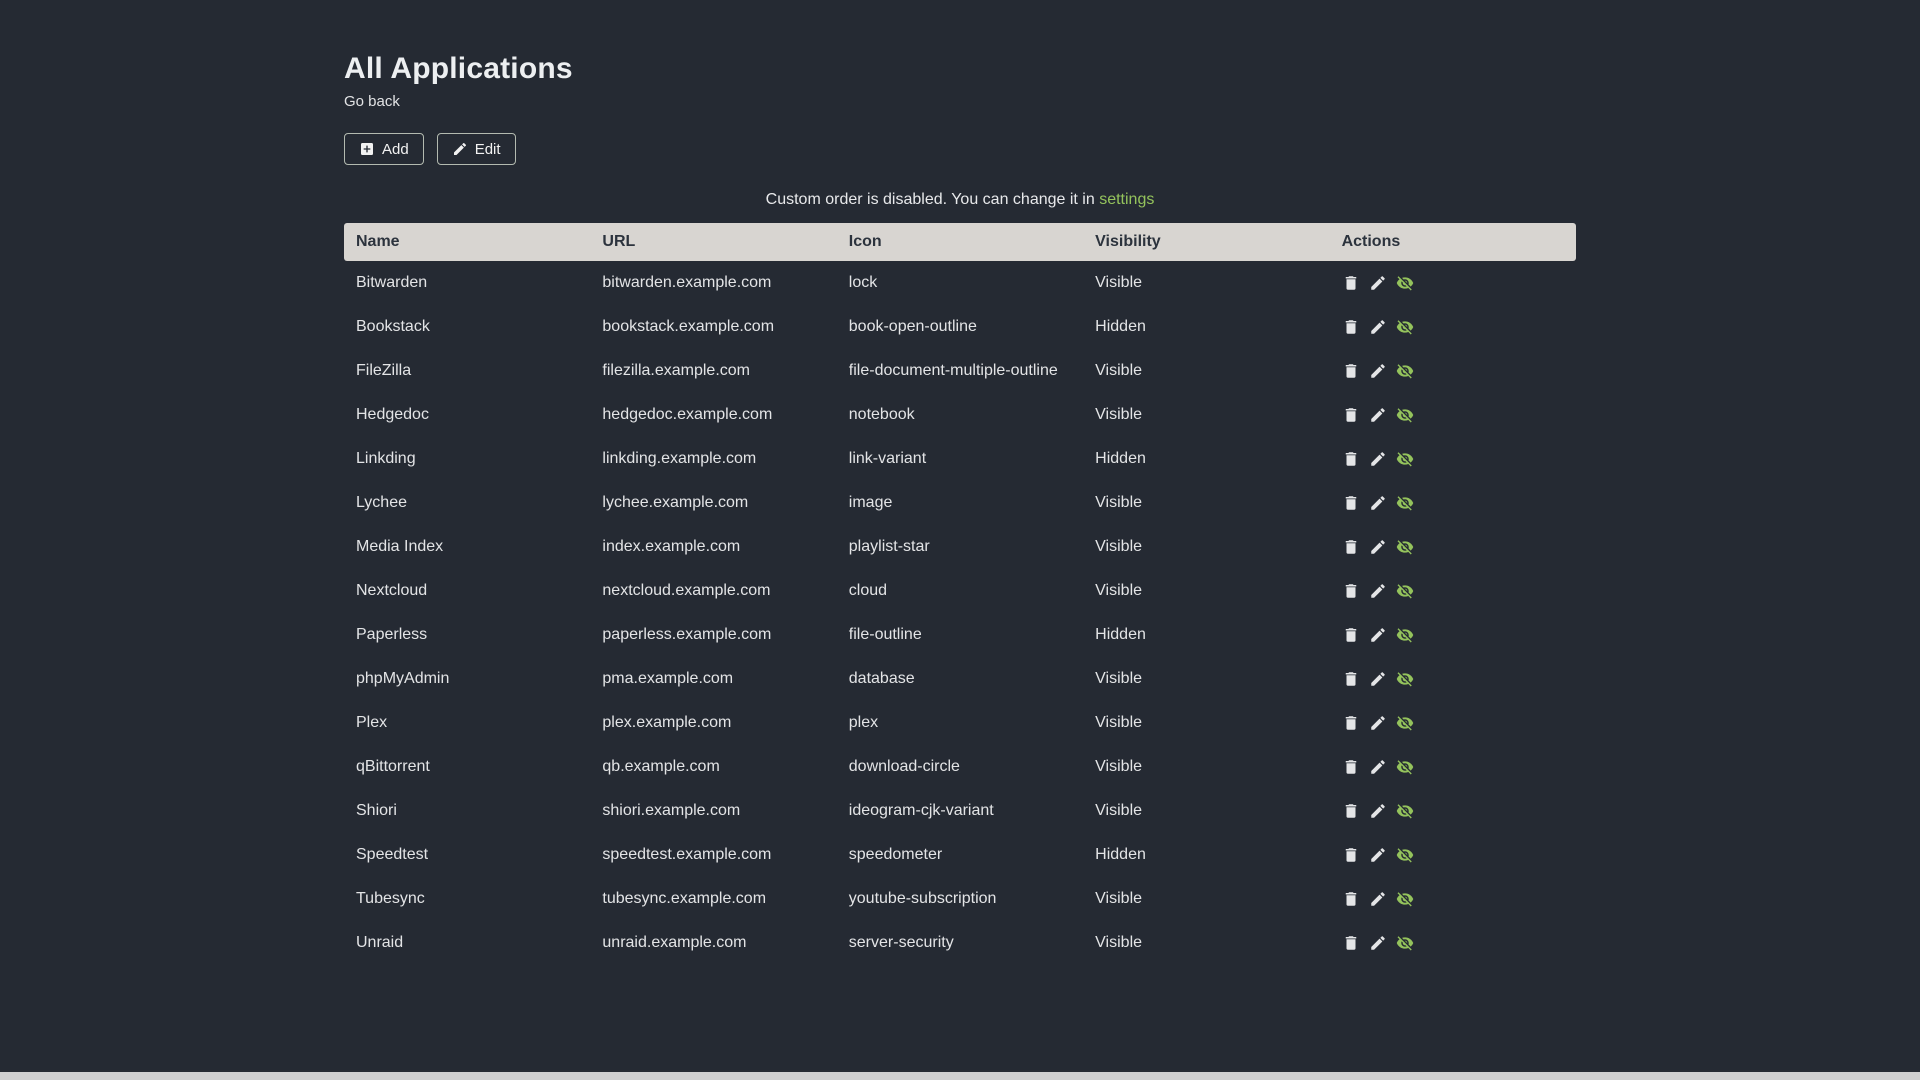 This screenshot has height=1080, width=1920. I want to click on app-name-cell: Unraid, so click(380, 942).